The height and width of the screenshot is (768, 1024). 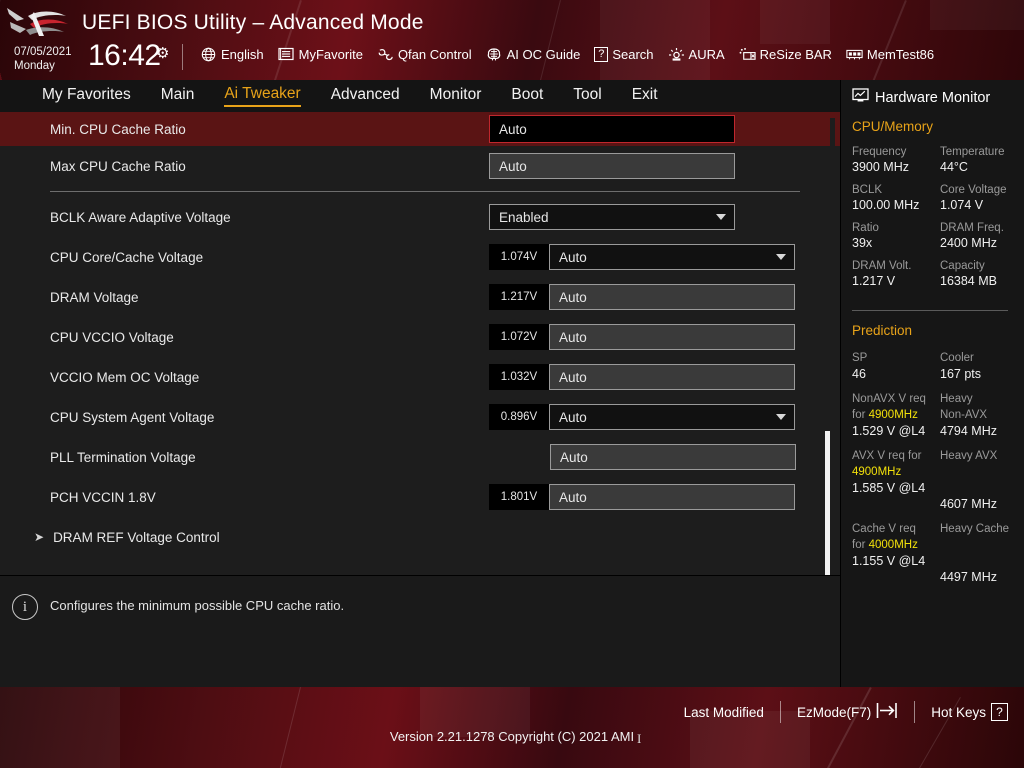 What do you see at coordinates (420, 457) in the screenshot?
I see `setting-row-pll-termination-voltage: PLL Termination Voltage Auto` at bounding box center [420, 457].